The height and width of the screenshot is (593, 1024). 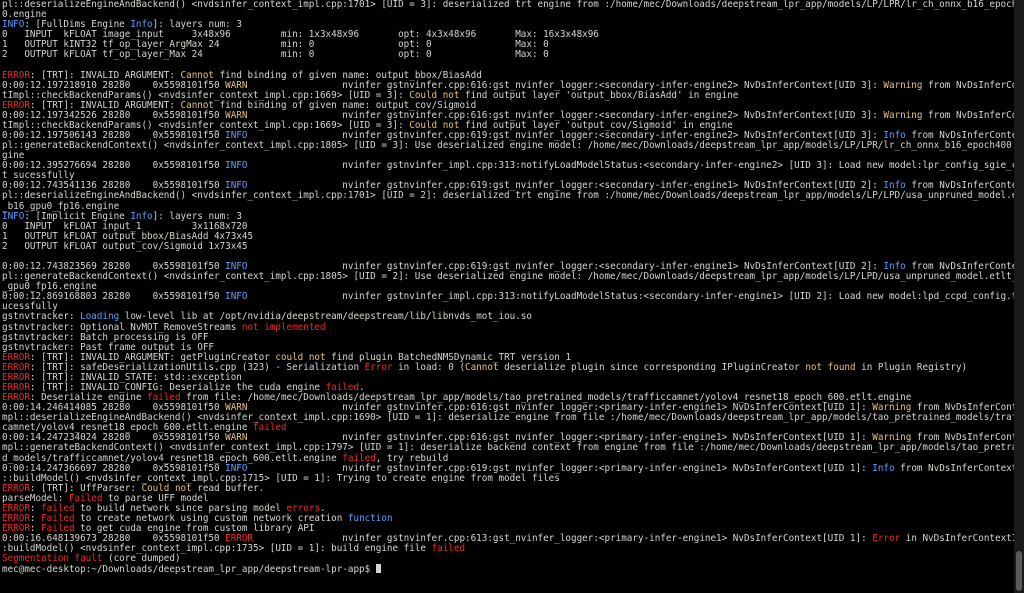 What do you see at coordinates (1019, 296) in the screenshot?
I see `terminal-scrollbar` at bounding box center [1019, 296].